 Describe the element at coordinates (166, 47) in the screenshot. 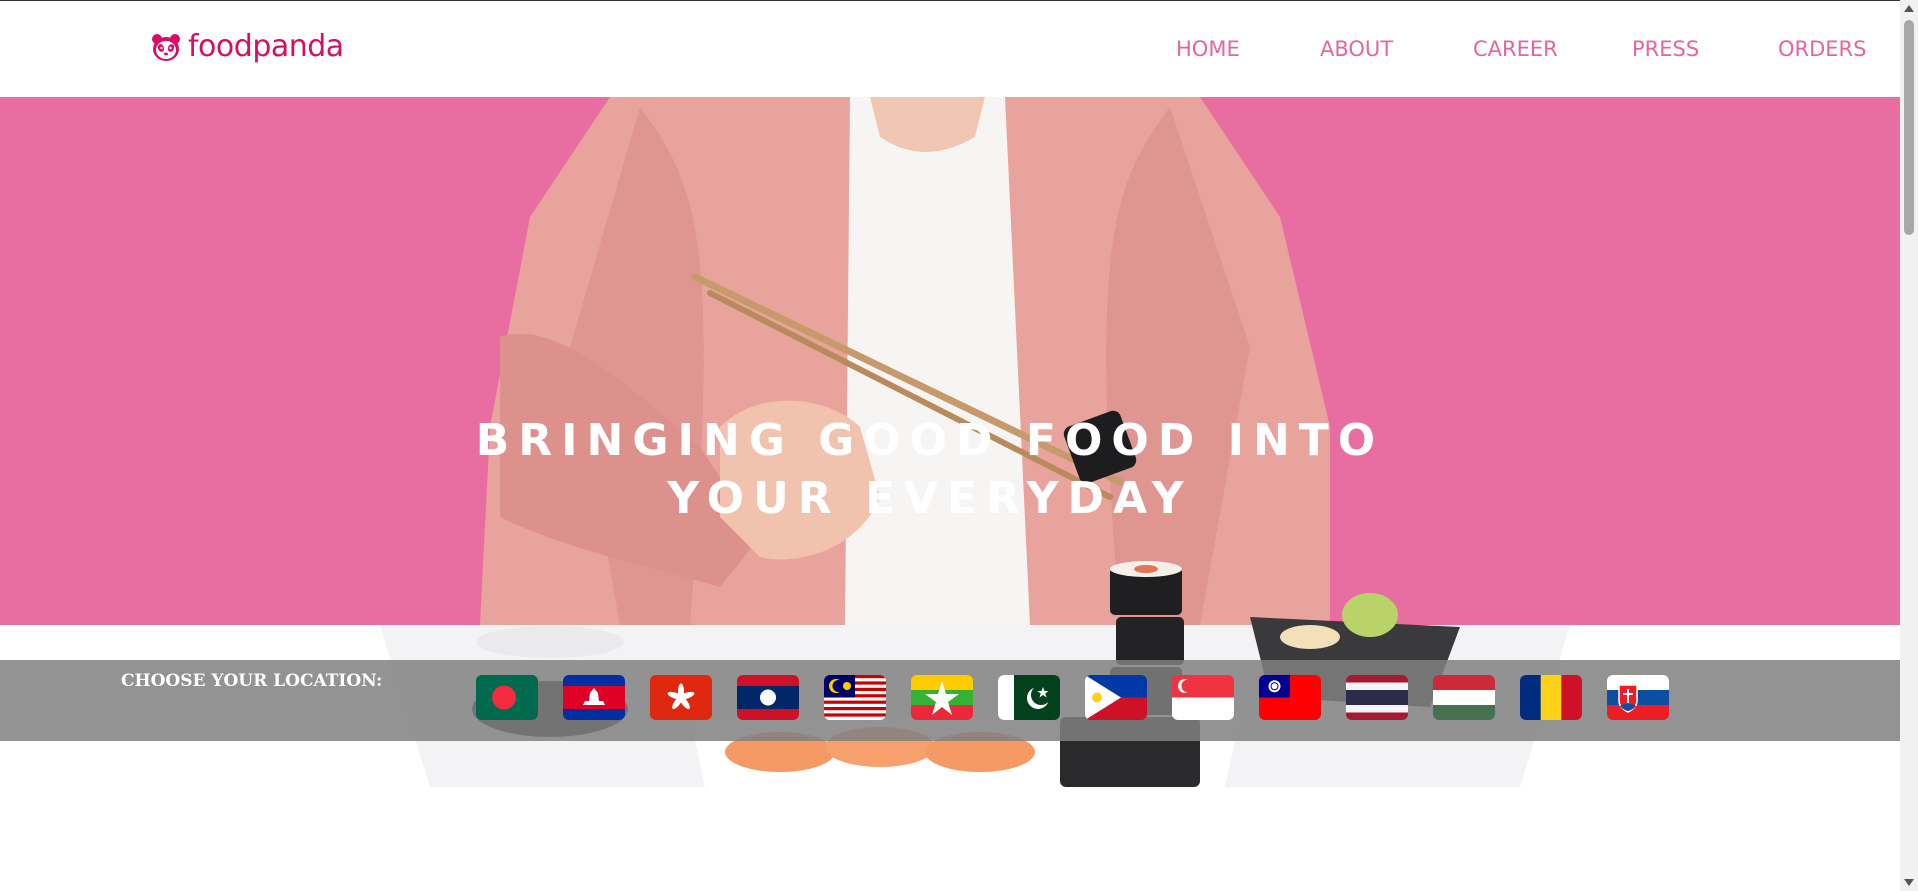

I see `panda-icon` at that location.